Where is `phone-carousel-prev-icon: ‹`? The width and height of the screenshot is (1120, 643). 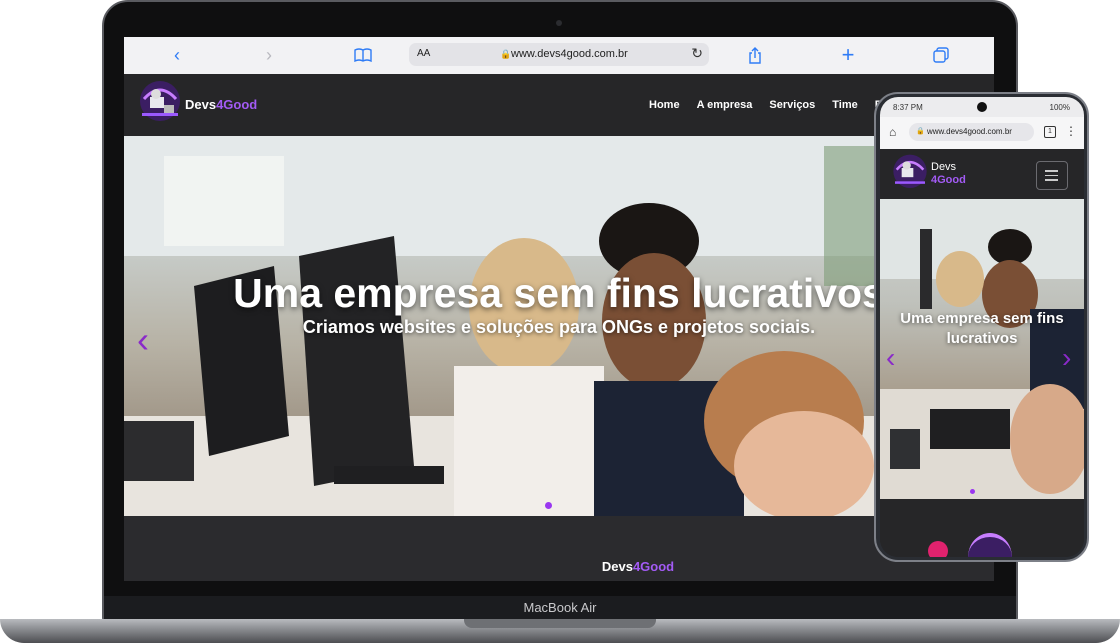
phone-carousel-prev-icon: ‹ is located at coordinates (890, 358).